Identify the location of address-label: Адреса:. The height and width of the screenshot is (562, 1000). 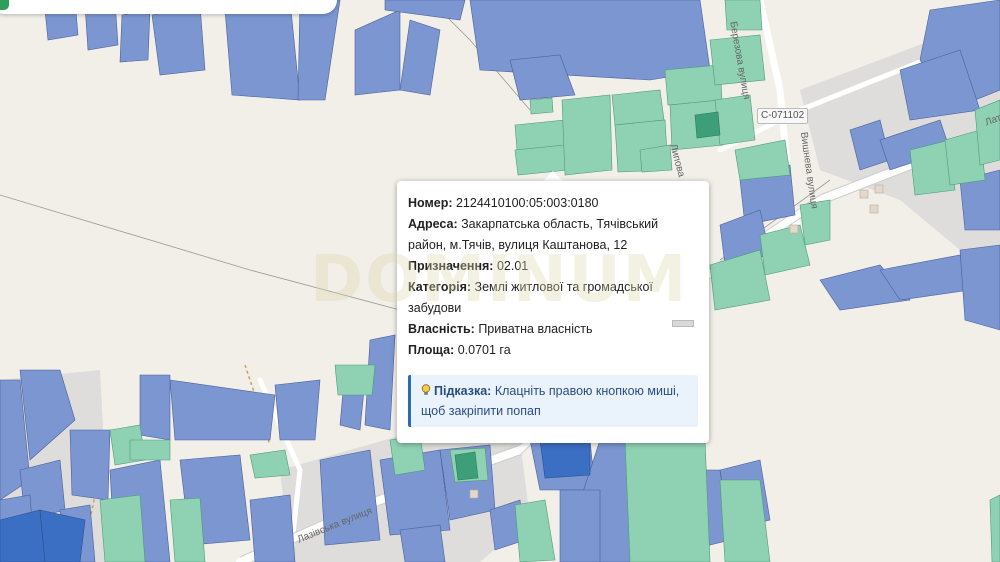
(433, 224).